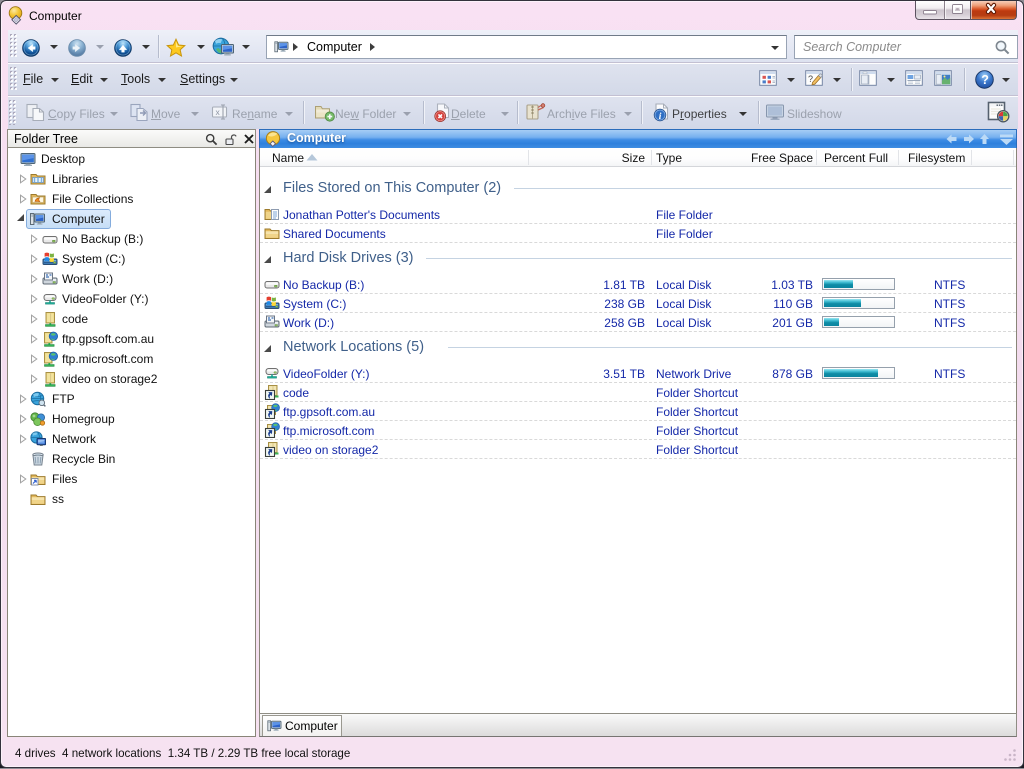 This screenshot has height=769, width=1024. What do you see at coordinates (660, 117) in the screenshot?
I see `svg-text: i` at bounding box center [660, 117].